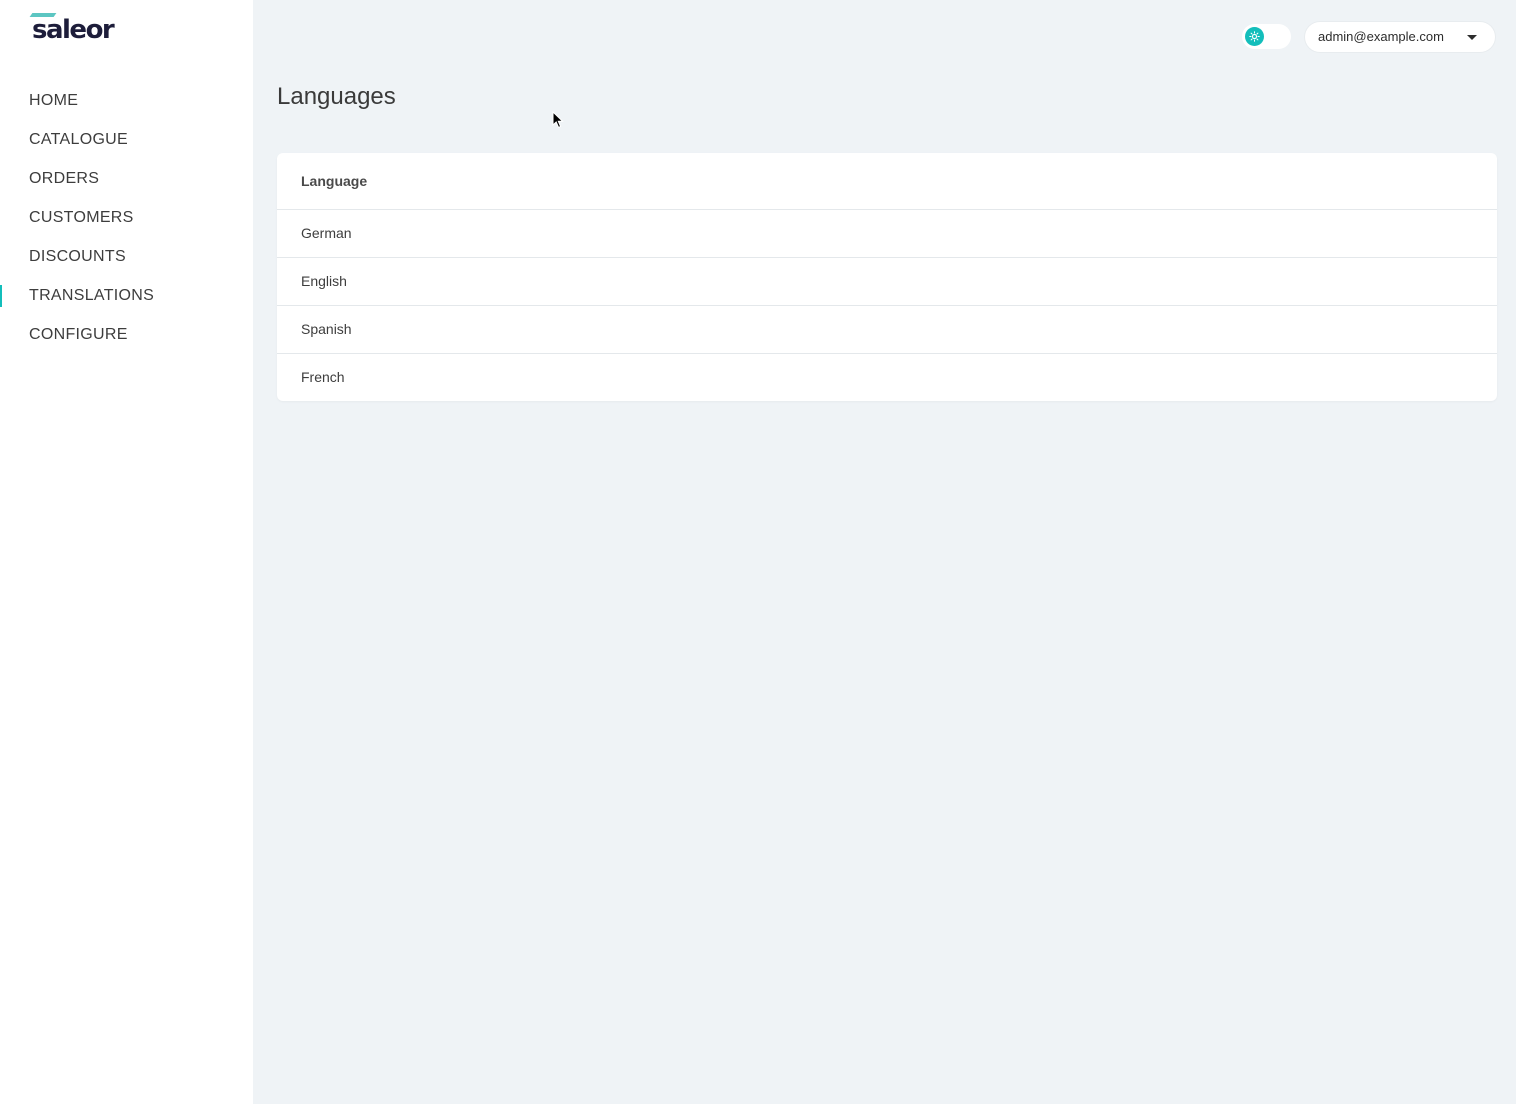  I want to click on sidebar-item-customers: CUSTOMERS, so click(126, 217).